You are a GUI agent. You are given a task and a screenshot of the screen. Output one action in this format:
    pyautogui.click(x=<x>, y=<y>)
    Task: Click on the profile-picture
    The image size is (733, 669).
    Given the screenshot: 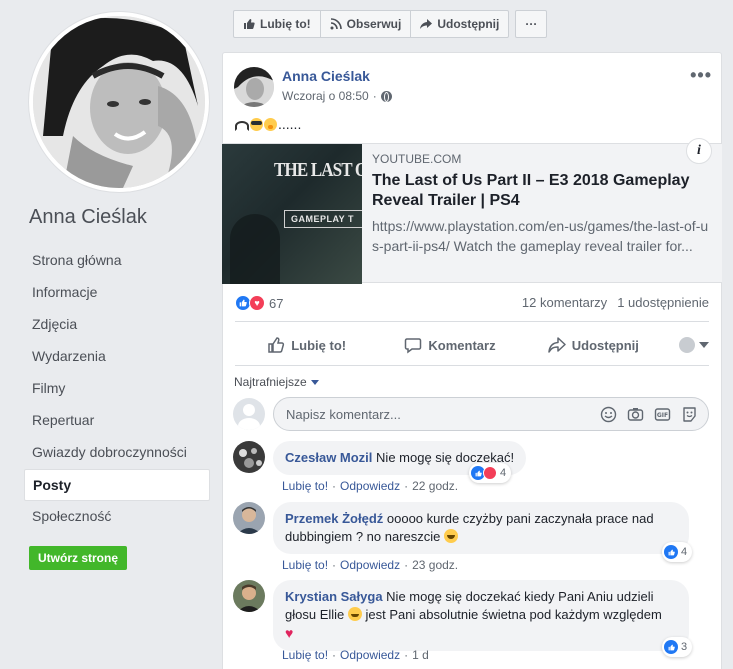 What is the action you would take?
    pyautogui.click(x=119, y=102)
    